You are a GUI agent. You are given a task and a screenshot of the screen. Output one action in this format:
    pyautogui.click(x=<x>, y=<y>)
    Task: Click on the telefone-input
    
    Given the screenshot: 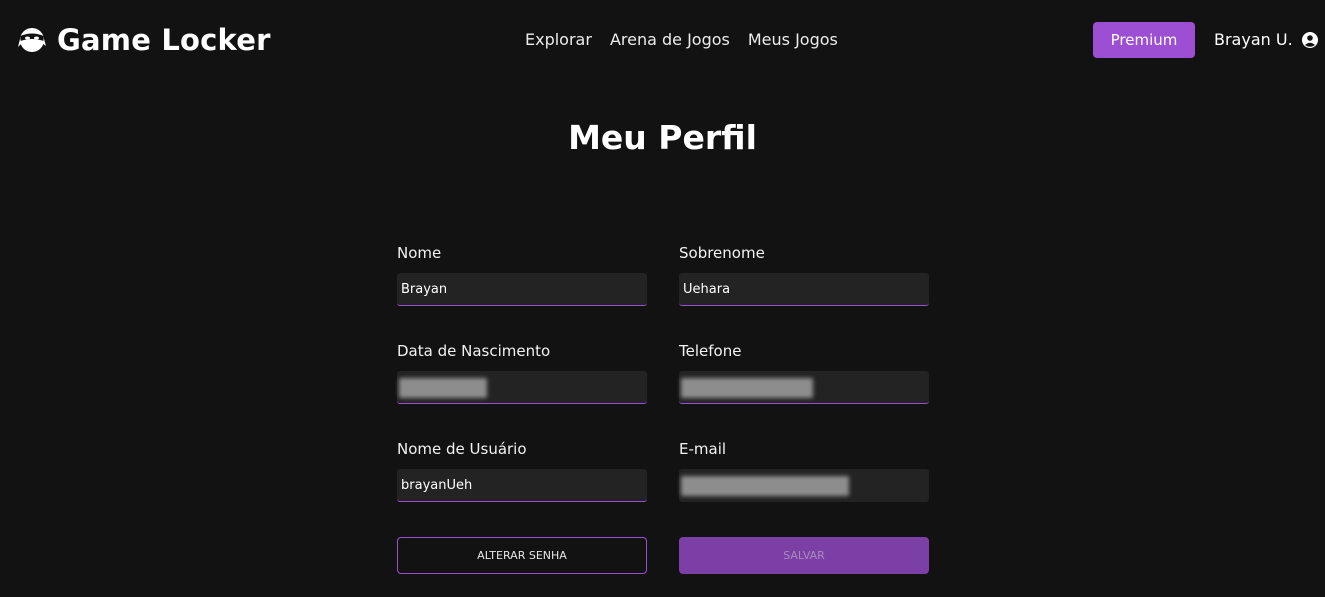 What is the action you would take?
    pyautogui.click(x=804, y=387)
    